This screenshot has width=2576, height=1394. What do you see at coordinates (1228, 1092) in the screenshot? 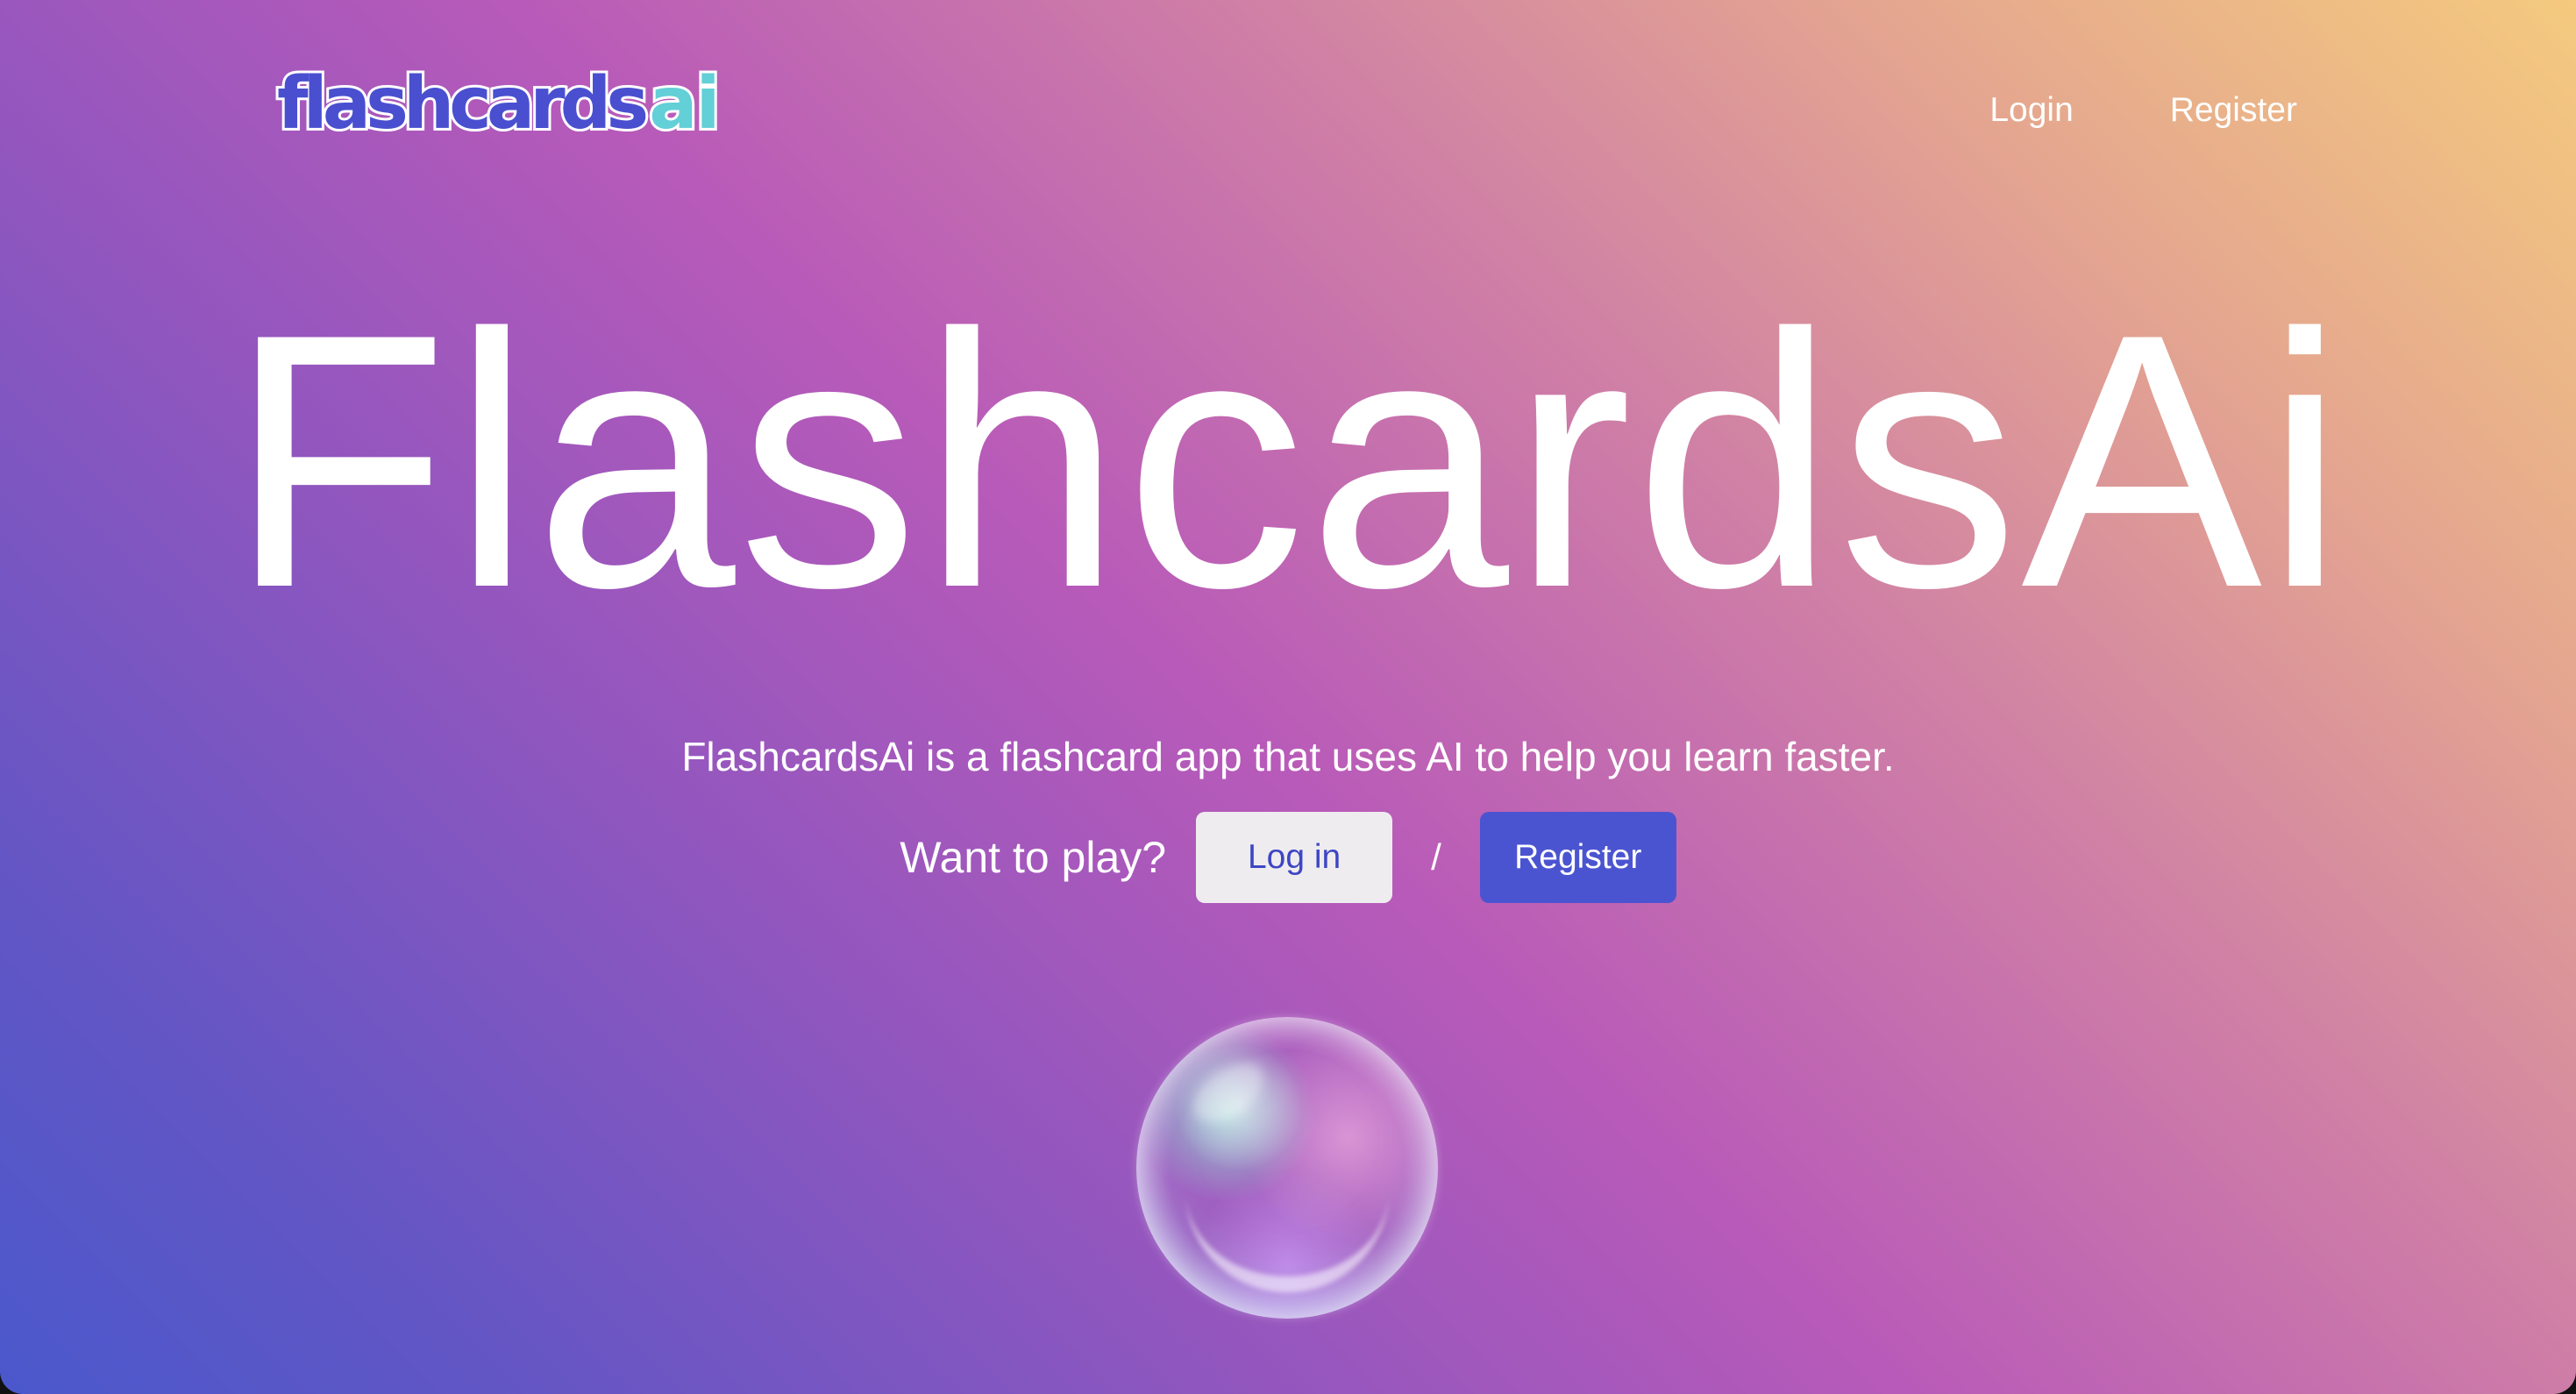
I see `bubble-highlight` at bounding box center [1228, 1092].